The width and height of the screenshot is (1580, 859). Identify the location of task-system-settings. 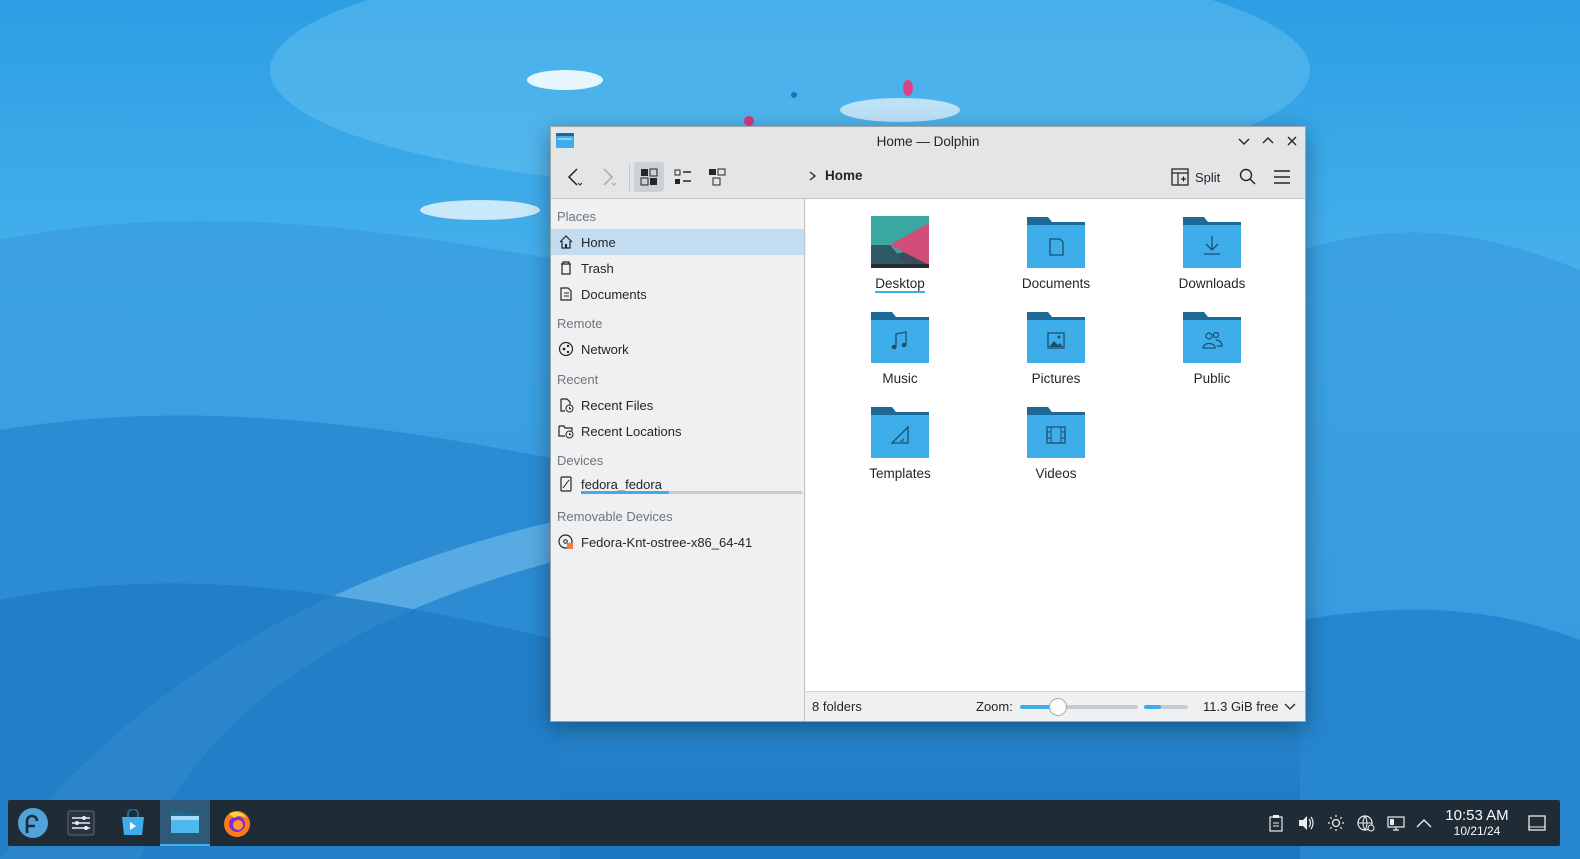
(81, 823).